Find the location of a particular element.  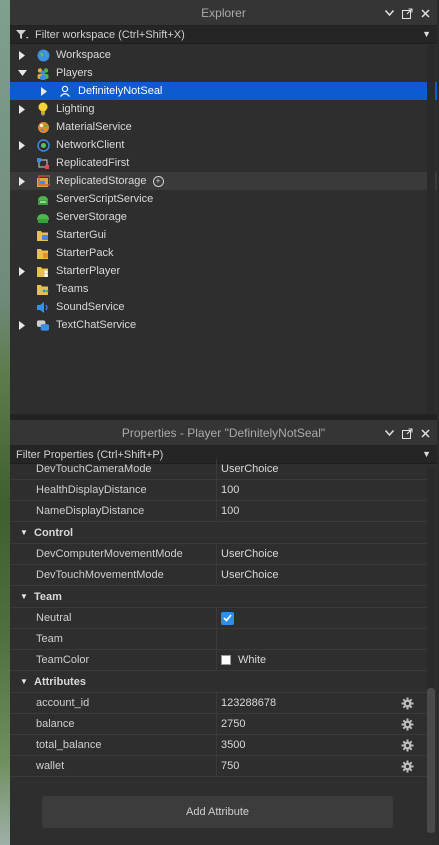

tree-item-starterplayer: StarterPlayer is located at coordinates (223, 271).